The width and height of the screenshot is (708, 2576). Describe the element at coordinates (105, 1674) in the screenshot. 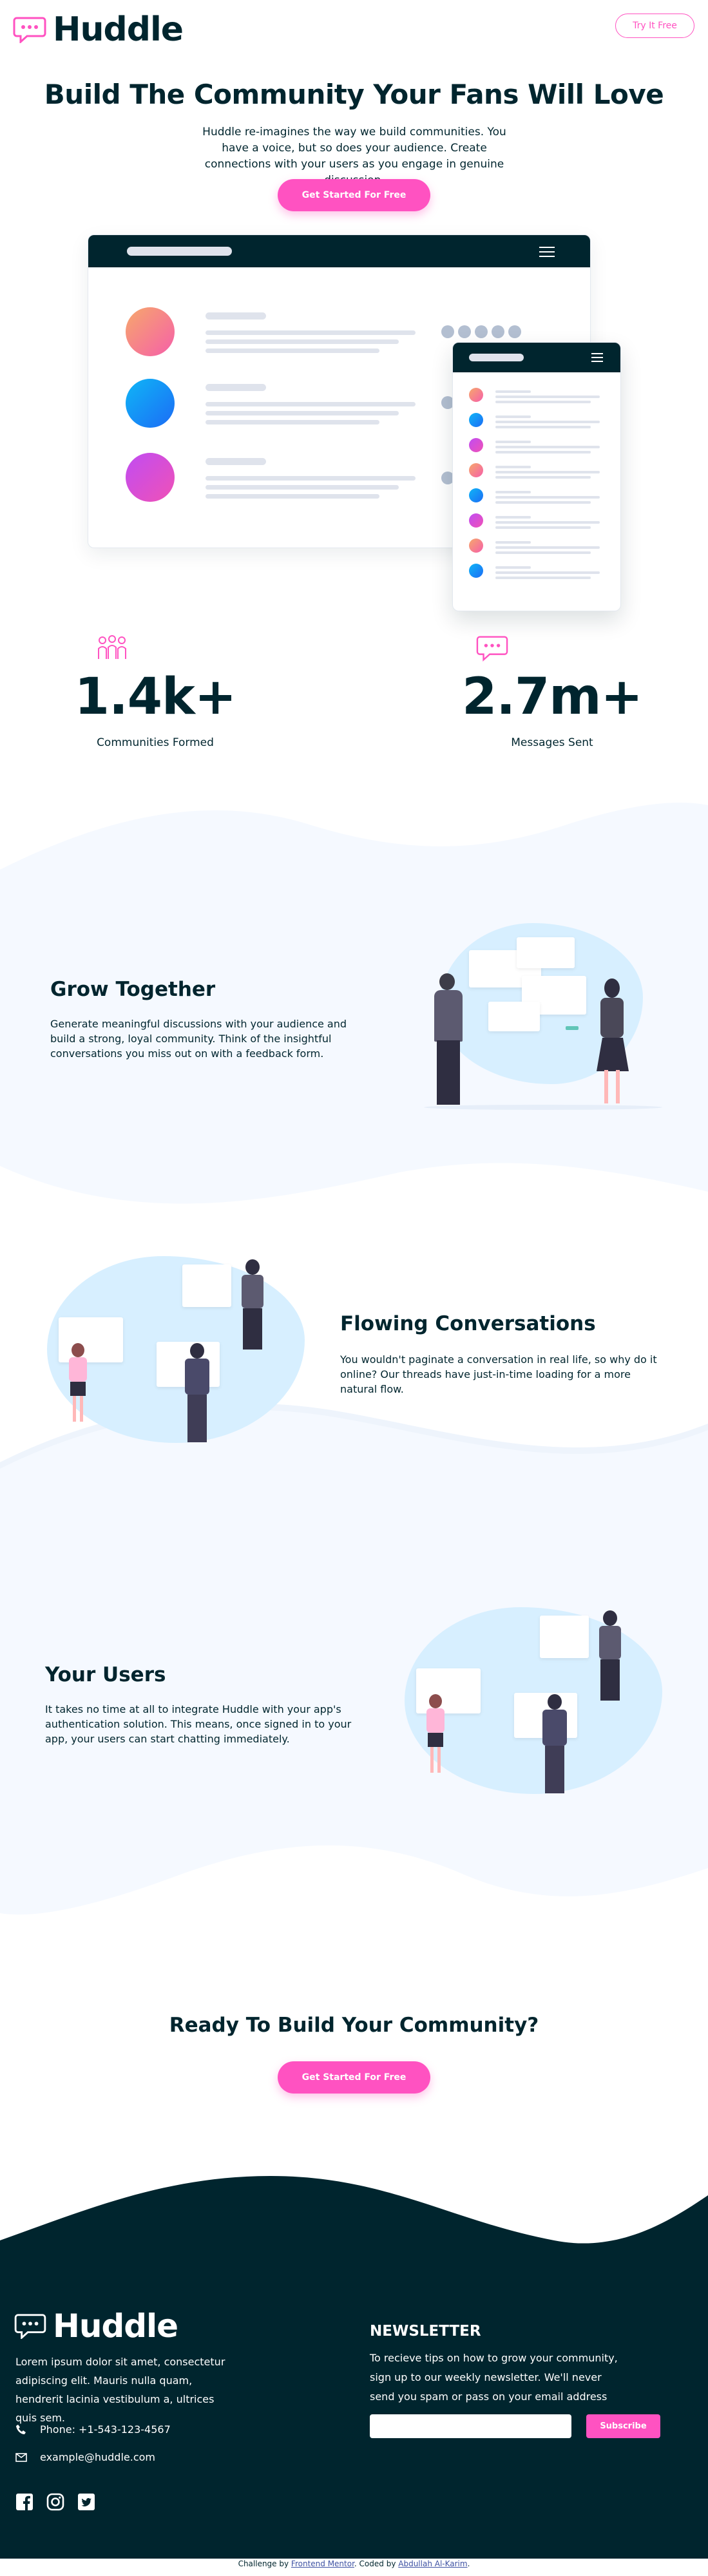

I see `feature-title: Your Users` at that location.